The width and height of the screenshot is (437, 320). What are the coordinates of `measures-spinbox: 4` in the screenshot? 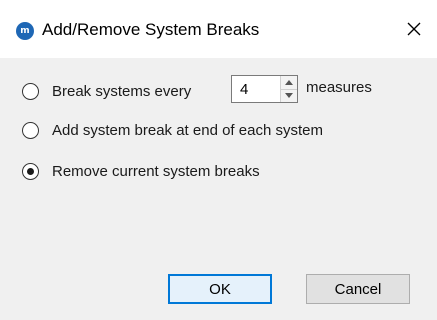 It's located at (264, 89).